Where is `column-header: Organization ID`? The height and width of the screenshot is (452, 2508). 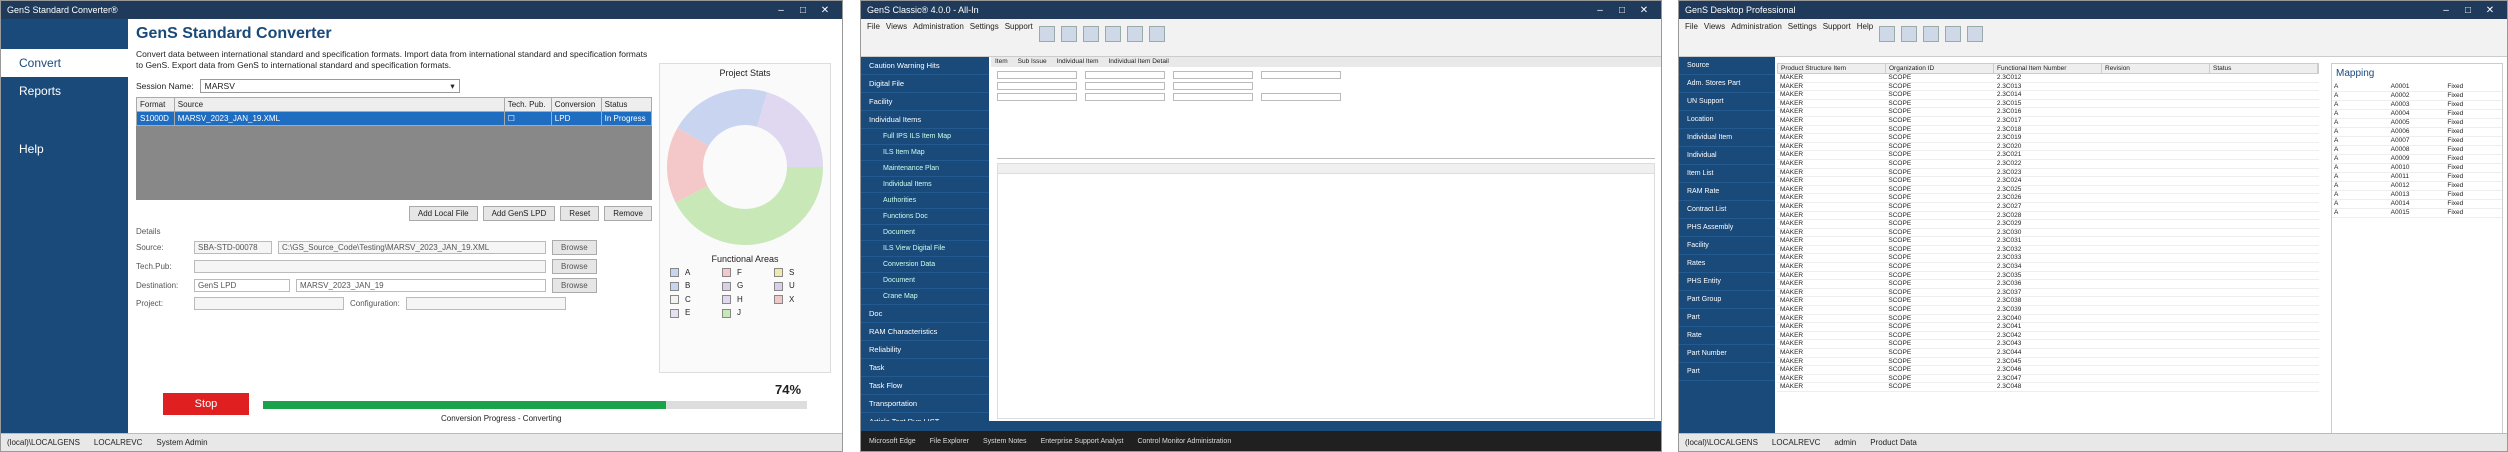
column-header: Organization ID is located at coordinates (1940, 68).